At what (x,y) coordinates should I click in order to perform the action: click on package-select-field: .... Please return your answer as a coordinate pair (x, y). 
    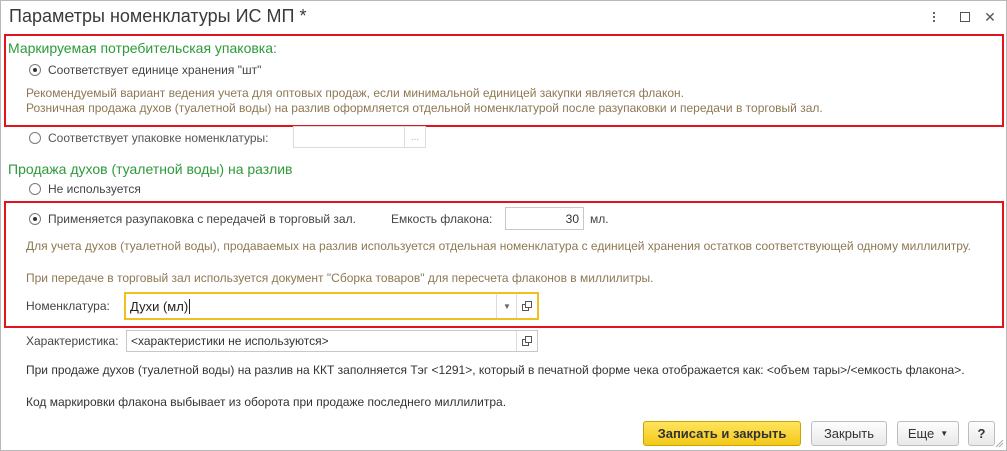
    Looking at the image, I should click on (359, 137).